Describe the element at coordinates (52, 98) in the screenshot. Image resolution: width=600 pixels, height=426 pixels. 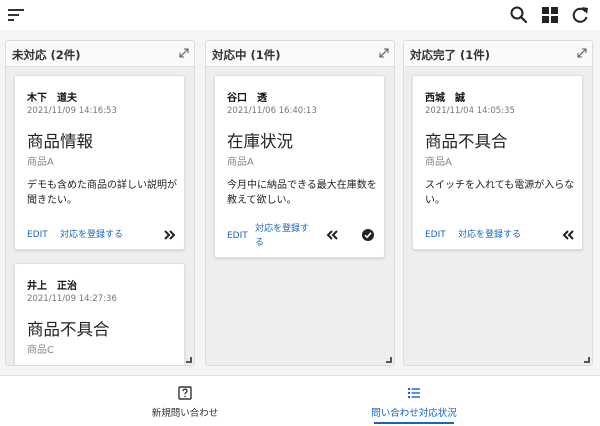
I see `customer-name: 木下 道夫` at that location.